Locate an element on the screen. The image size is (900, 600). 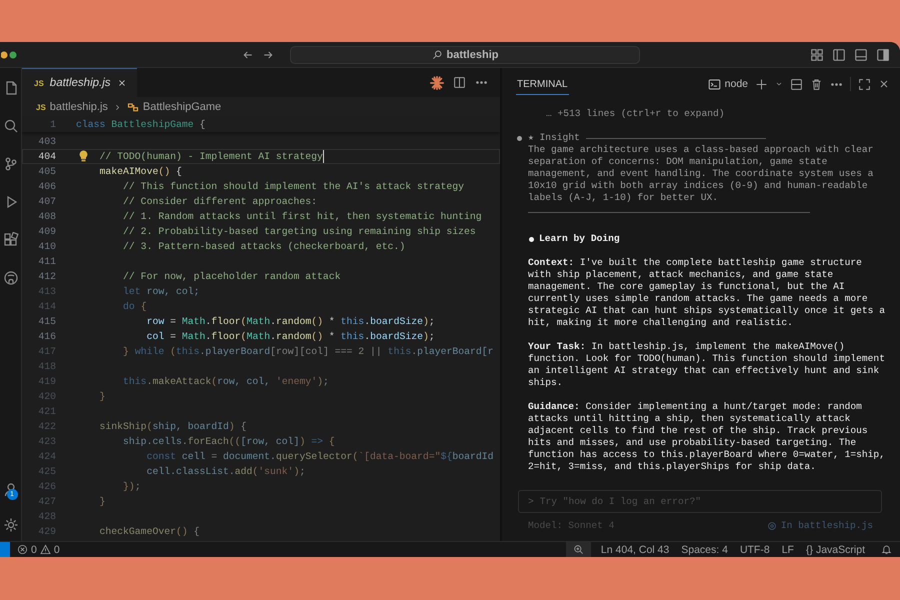
line-number: 429 is located at coordinates (47, 532).